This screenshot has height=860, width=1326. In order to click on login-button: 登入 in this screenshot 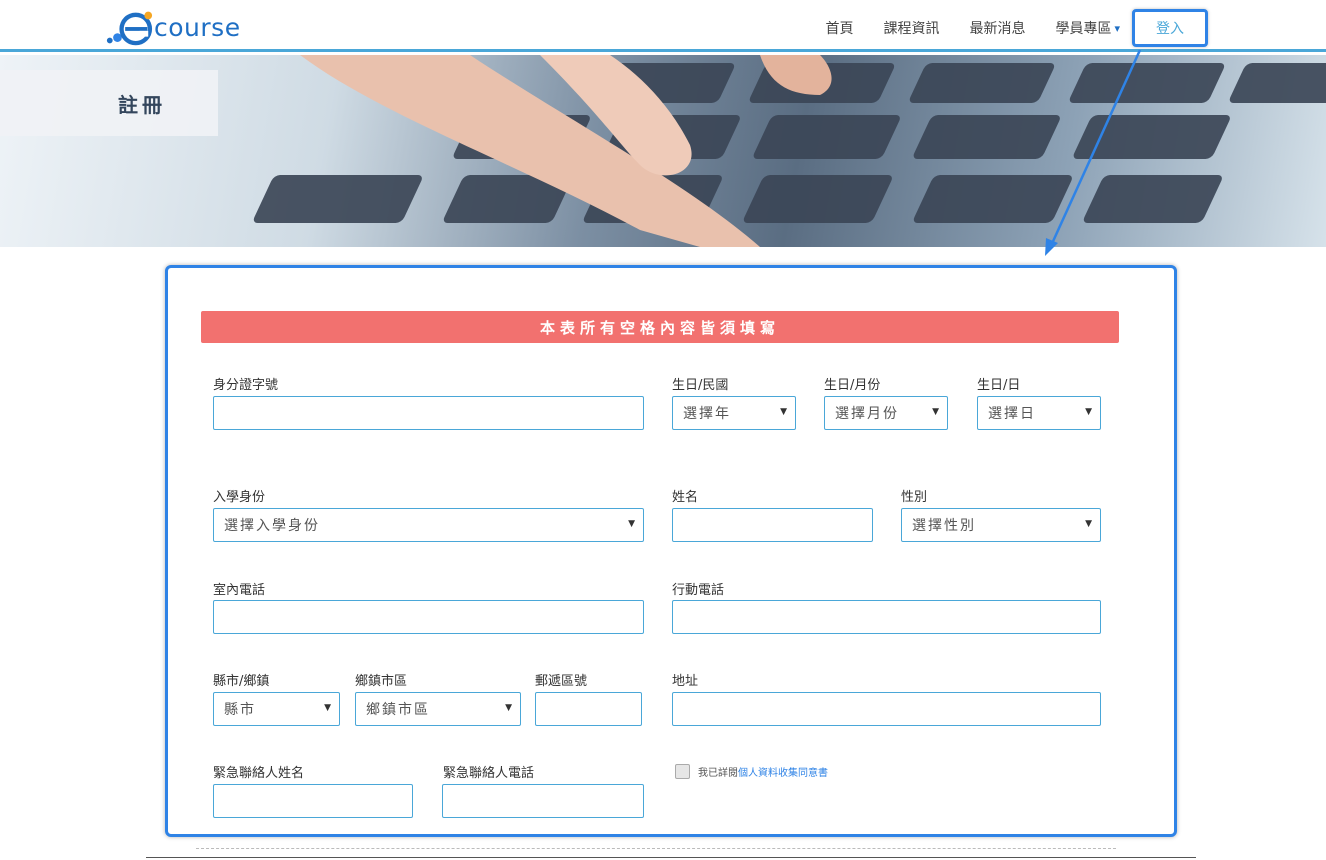, I will do `click(1170, 28)`.